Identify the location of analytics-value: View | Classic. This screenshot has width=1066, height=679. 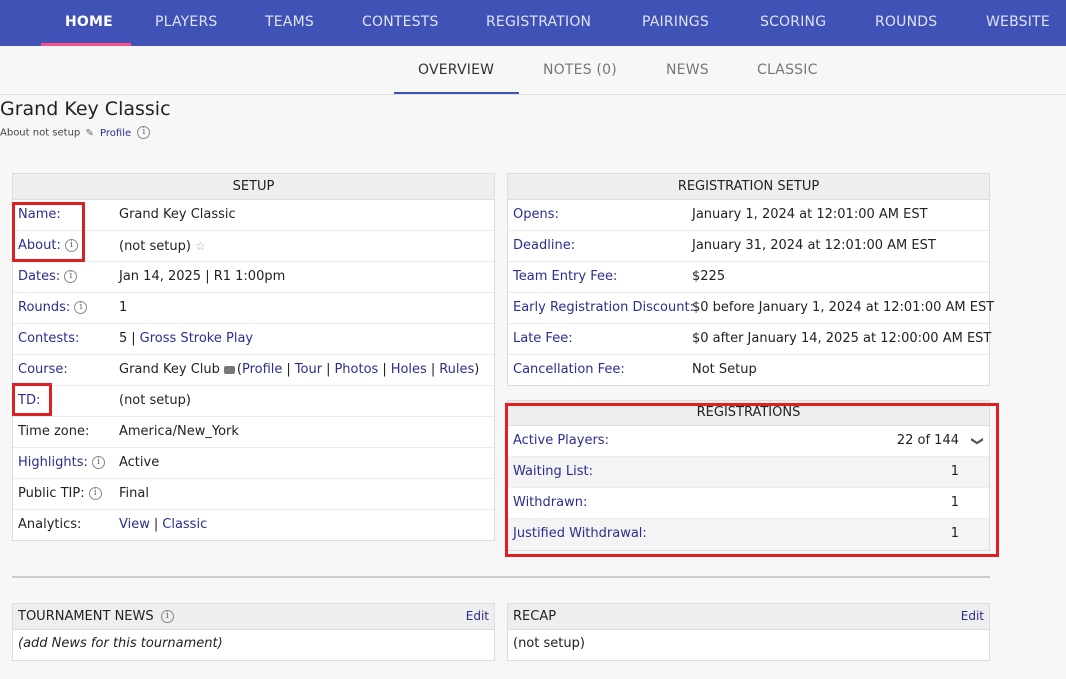
(163, 524).